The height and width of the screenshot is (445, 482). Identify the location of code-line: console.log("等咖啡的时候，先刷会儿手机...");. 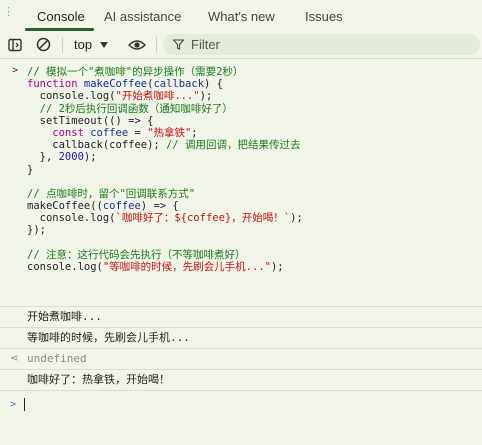
(165, 267).